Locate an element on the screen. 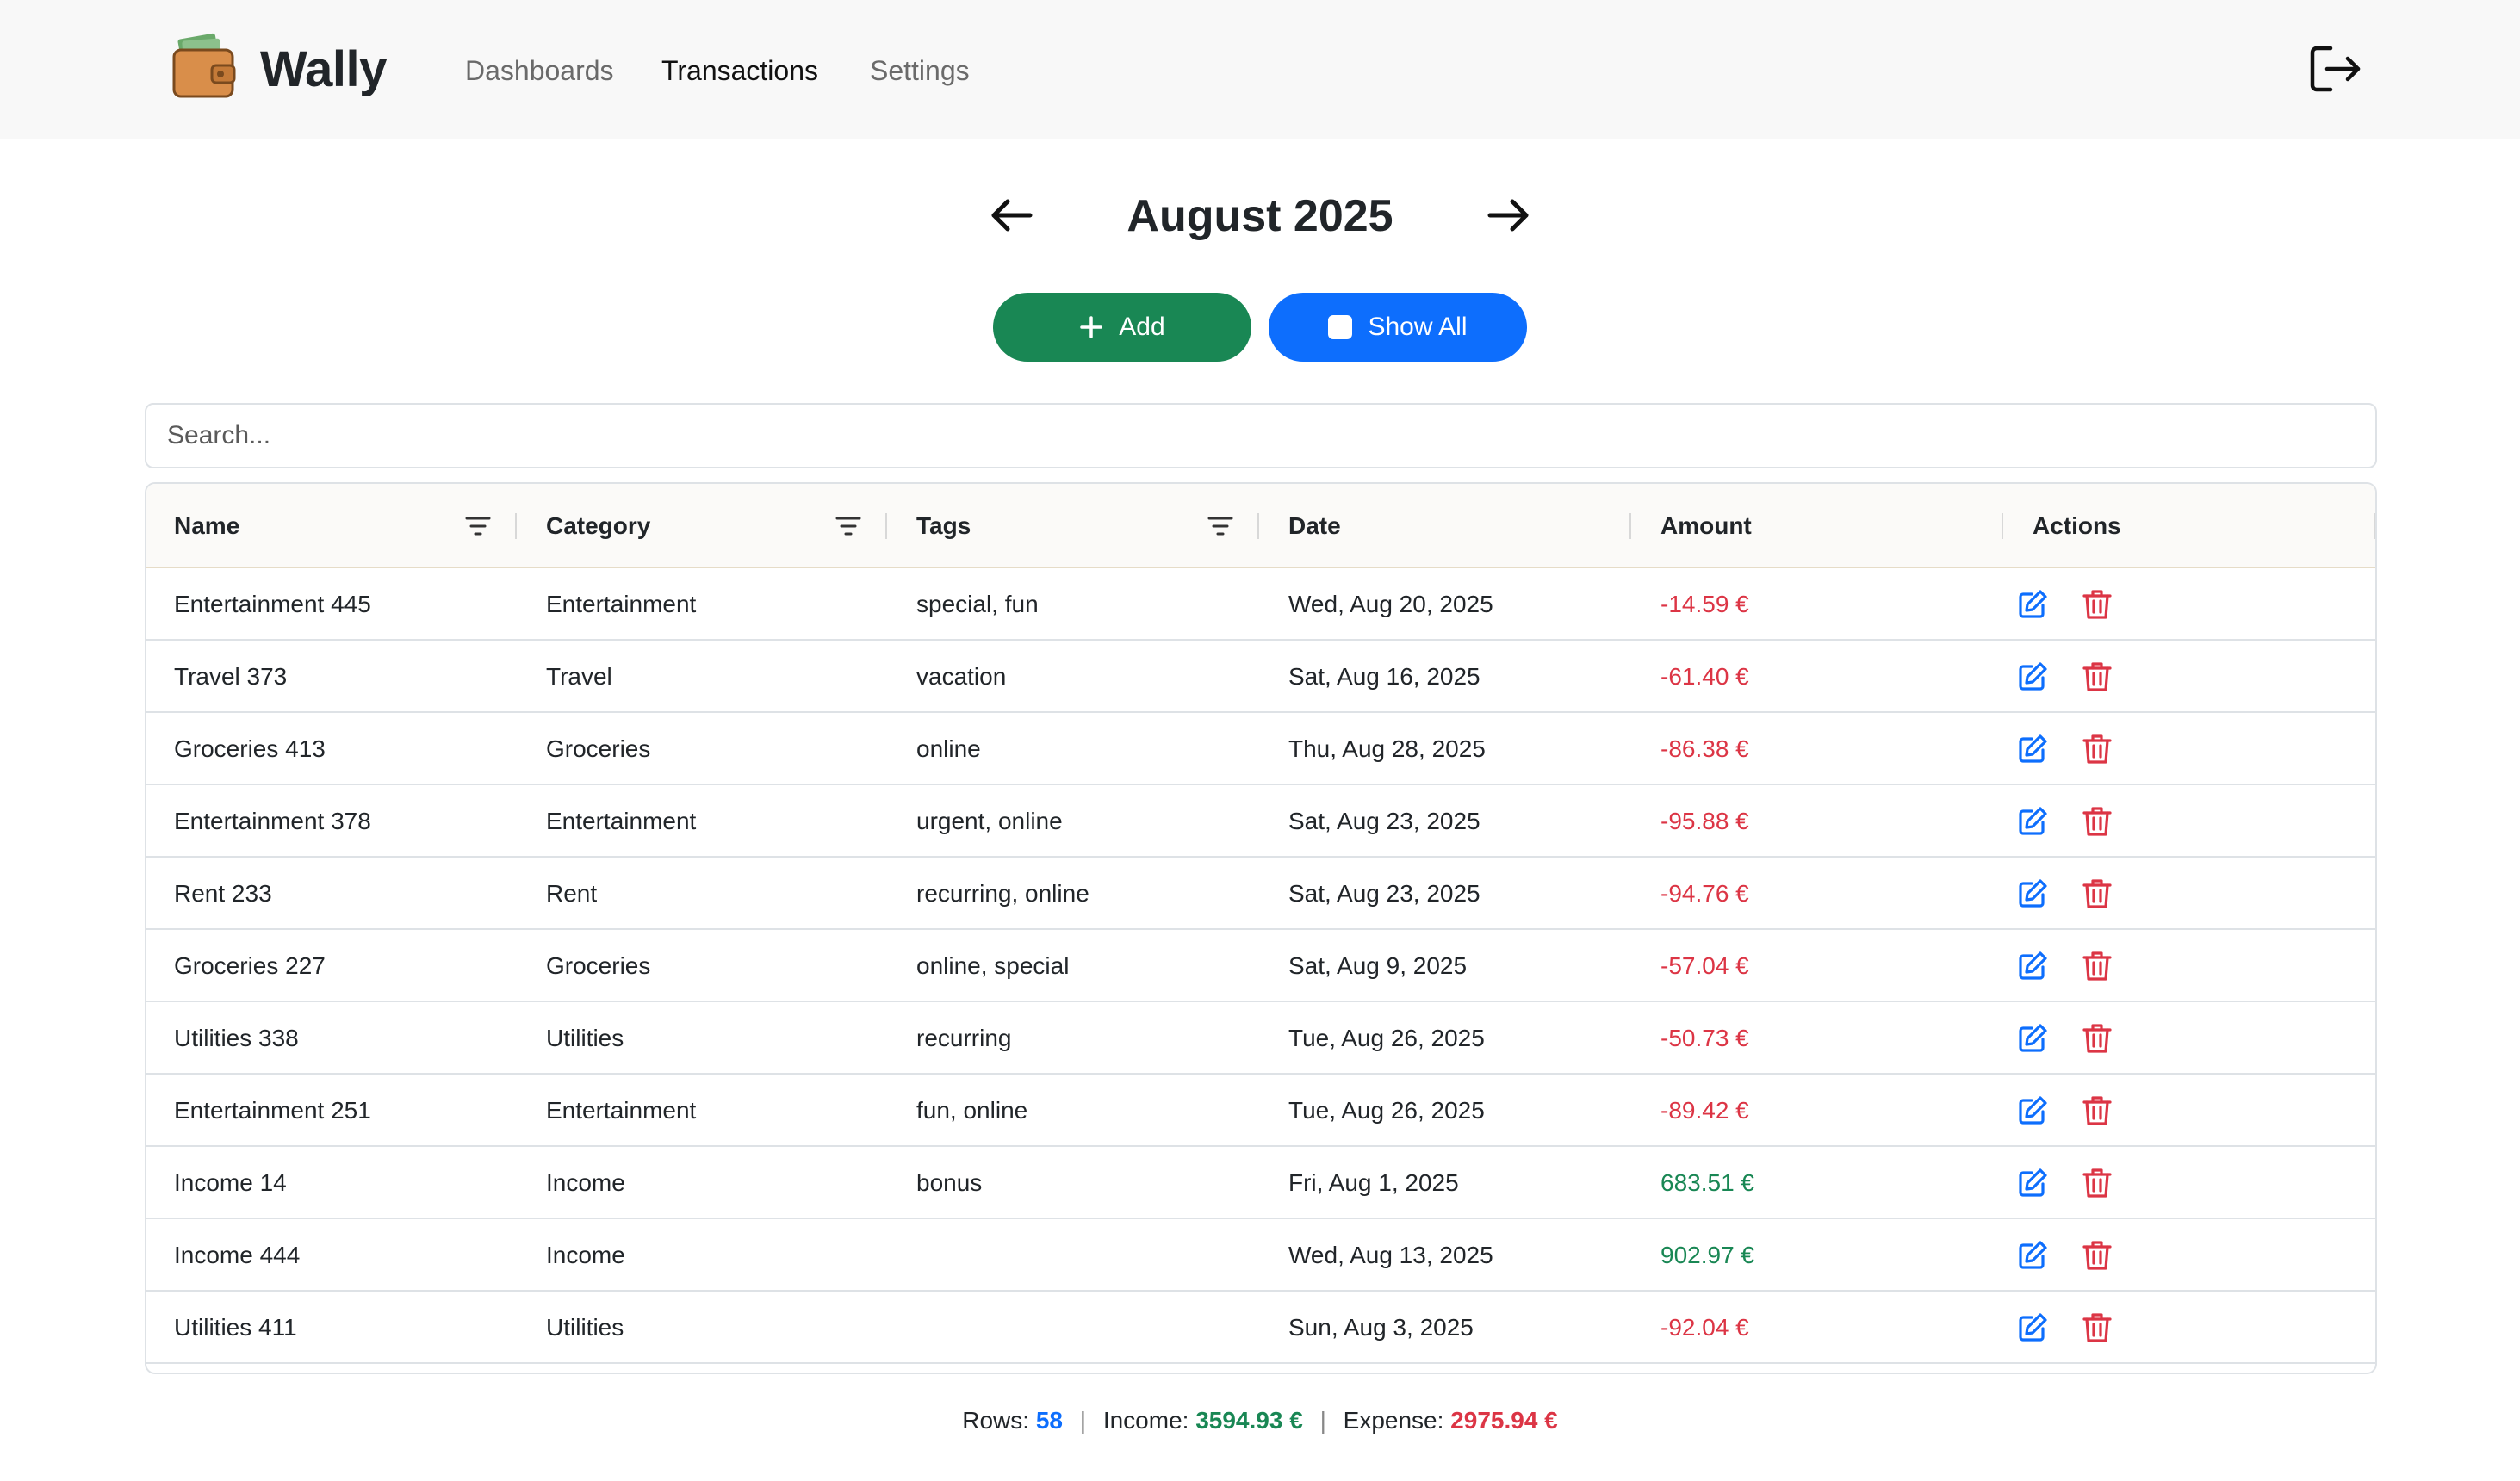  cell-name: Utilities 411 is located at coordinates (235, 1327).